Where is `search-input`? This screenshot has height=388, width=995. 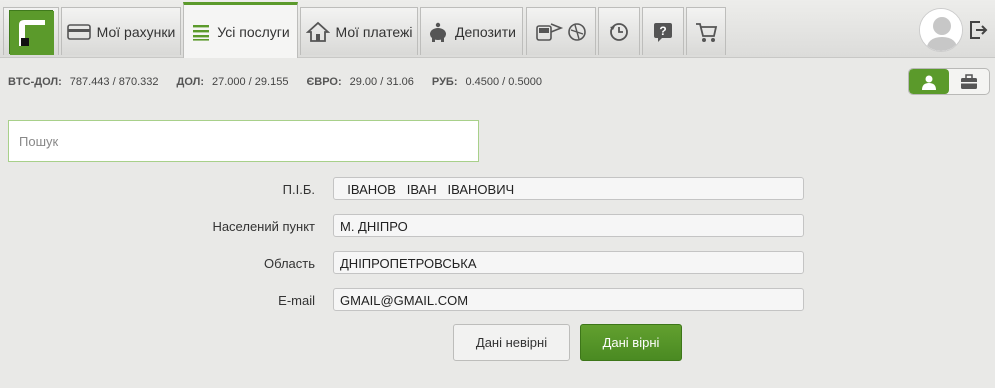 search-input is located at coordinates (243, 141).